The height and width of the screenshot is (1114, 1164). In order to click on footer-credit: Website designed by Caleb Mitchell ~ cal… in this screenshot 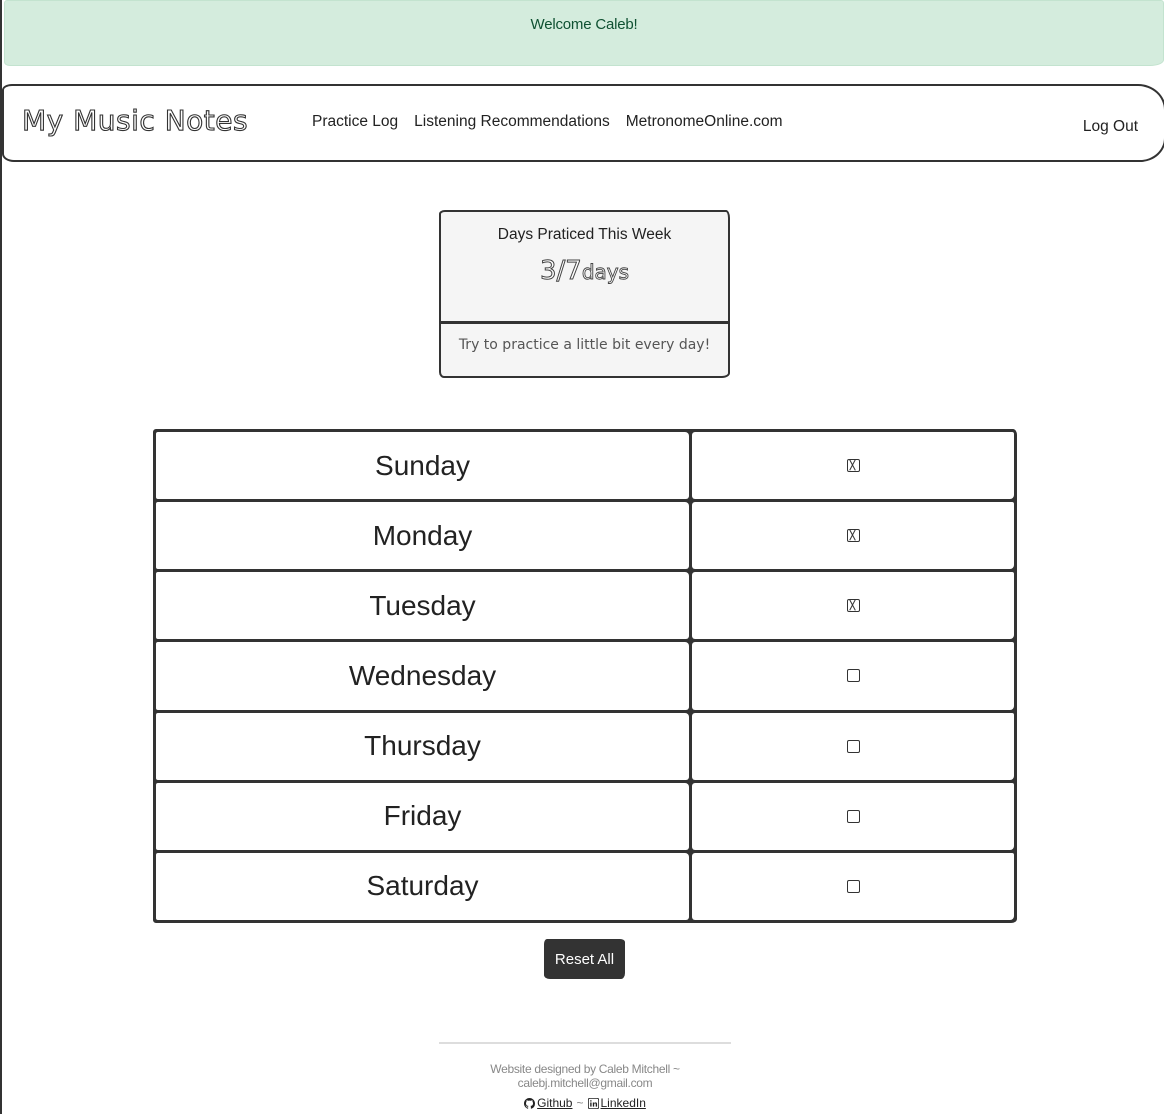, I will do `click(585, 1076)`.